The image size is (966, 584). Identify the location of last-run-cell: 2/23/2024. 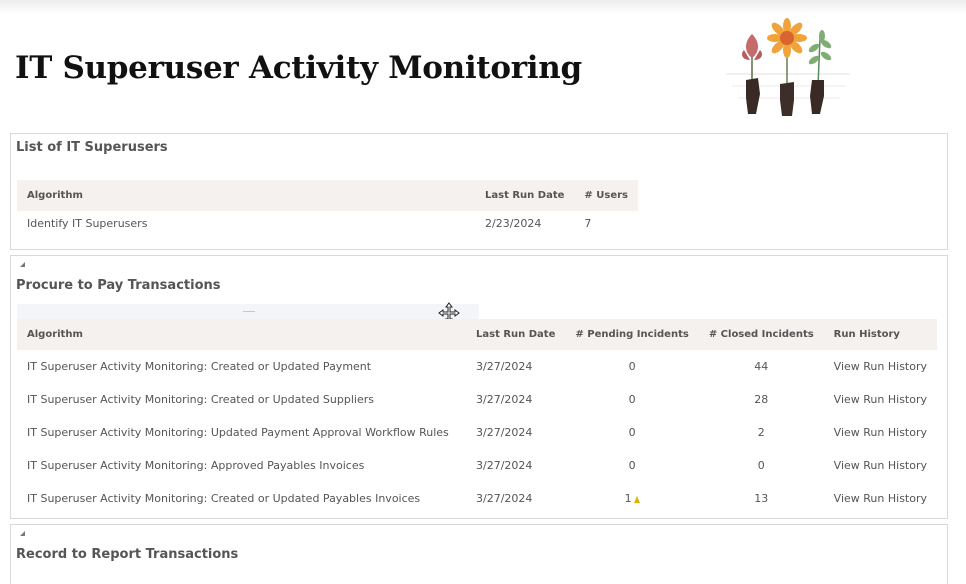
(513, 223).